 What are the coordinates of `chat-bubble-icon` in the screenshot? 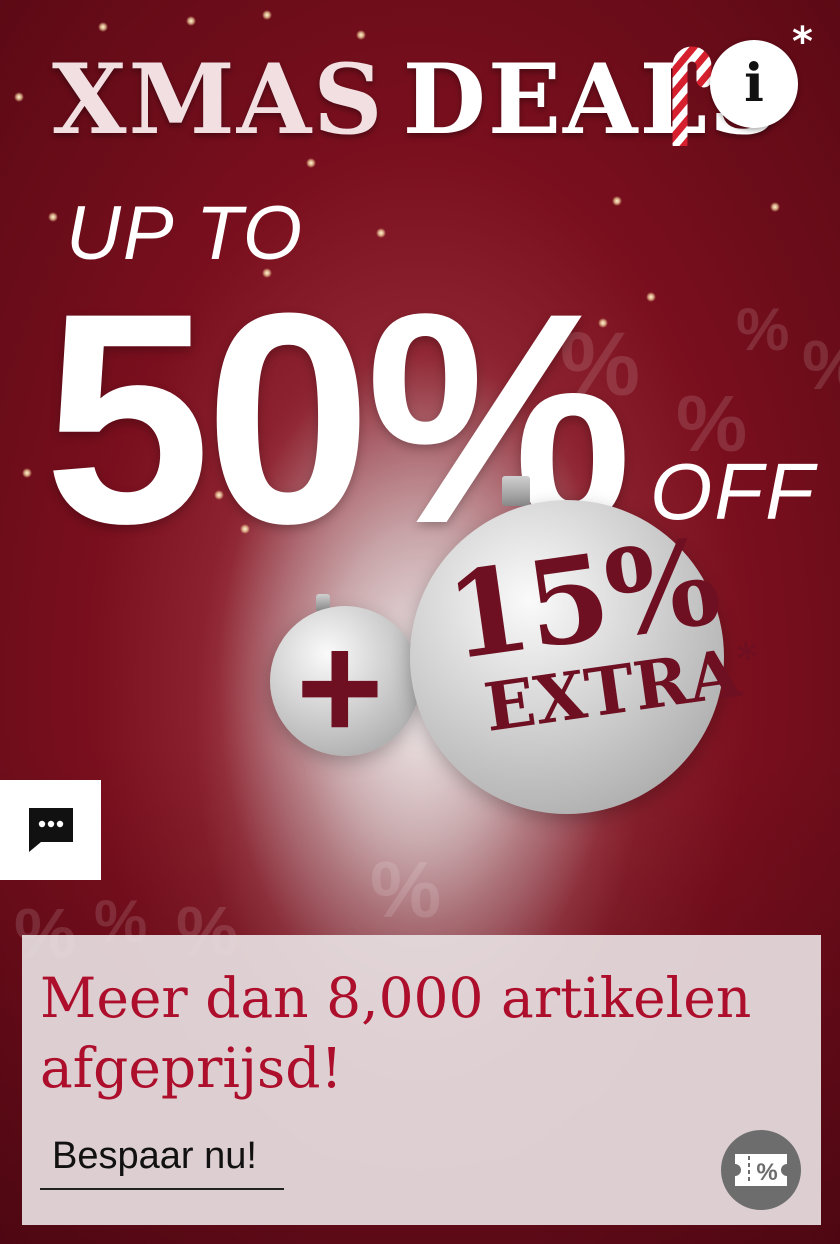 It's located at (50, 830).